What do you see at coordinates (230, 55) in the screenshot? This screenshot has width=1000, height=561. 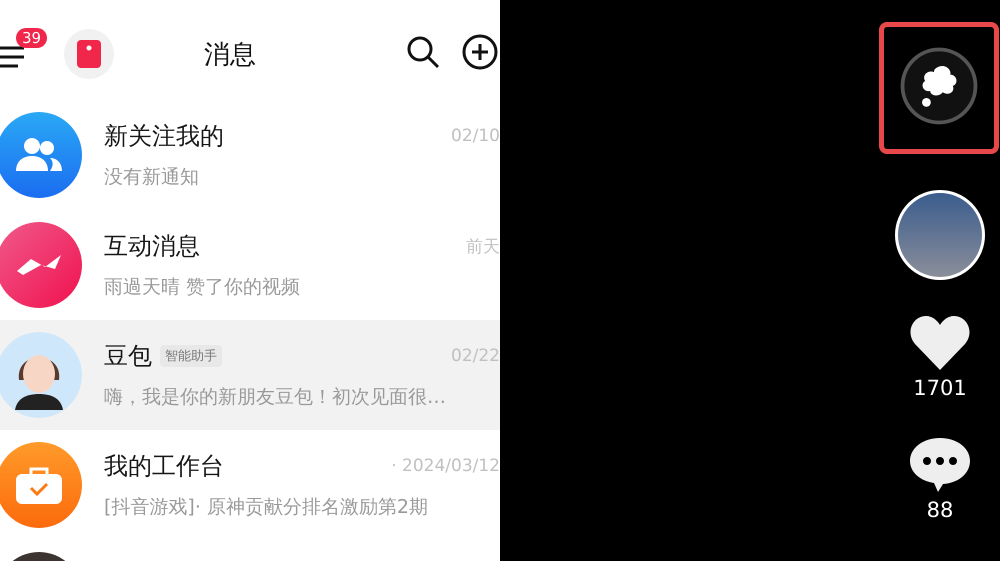 I see `page-title: 消息` at bounding box center [230, 55].